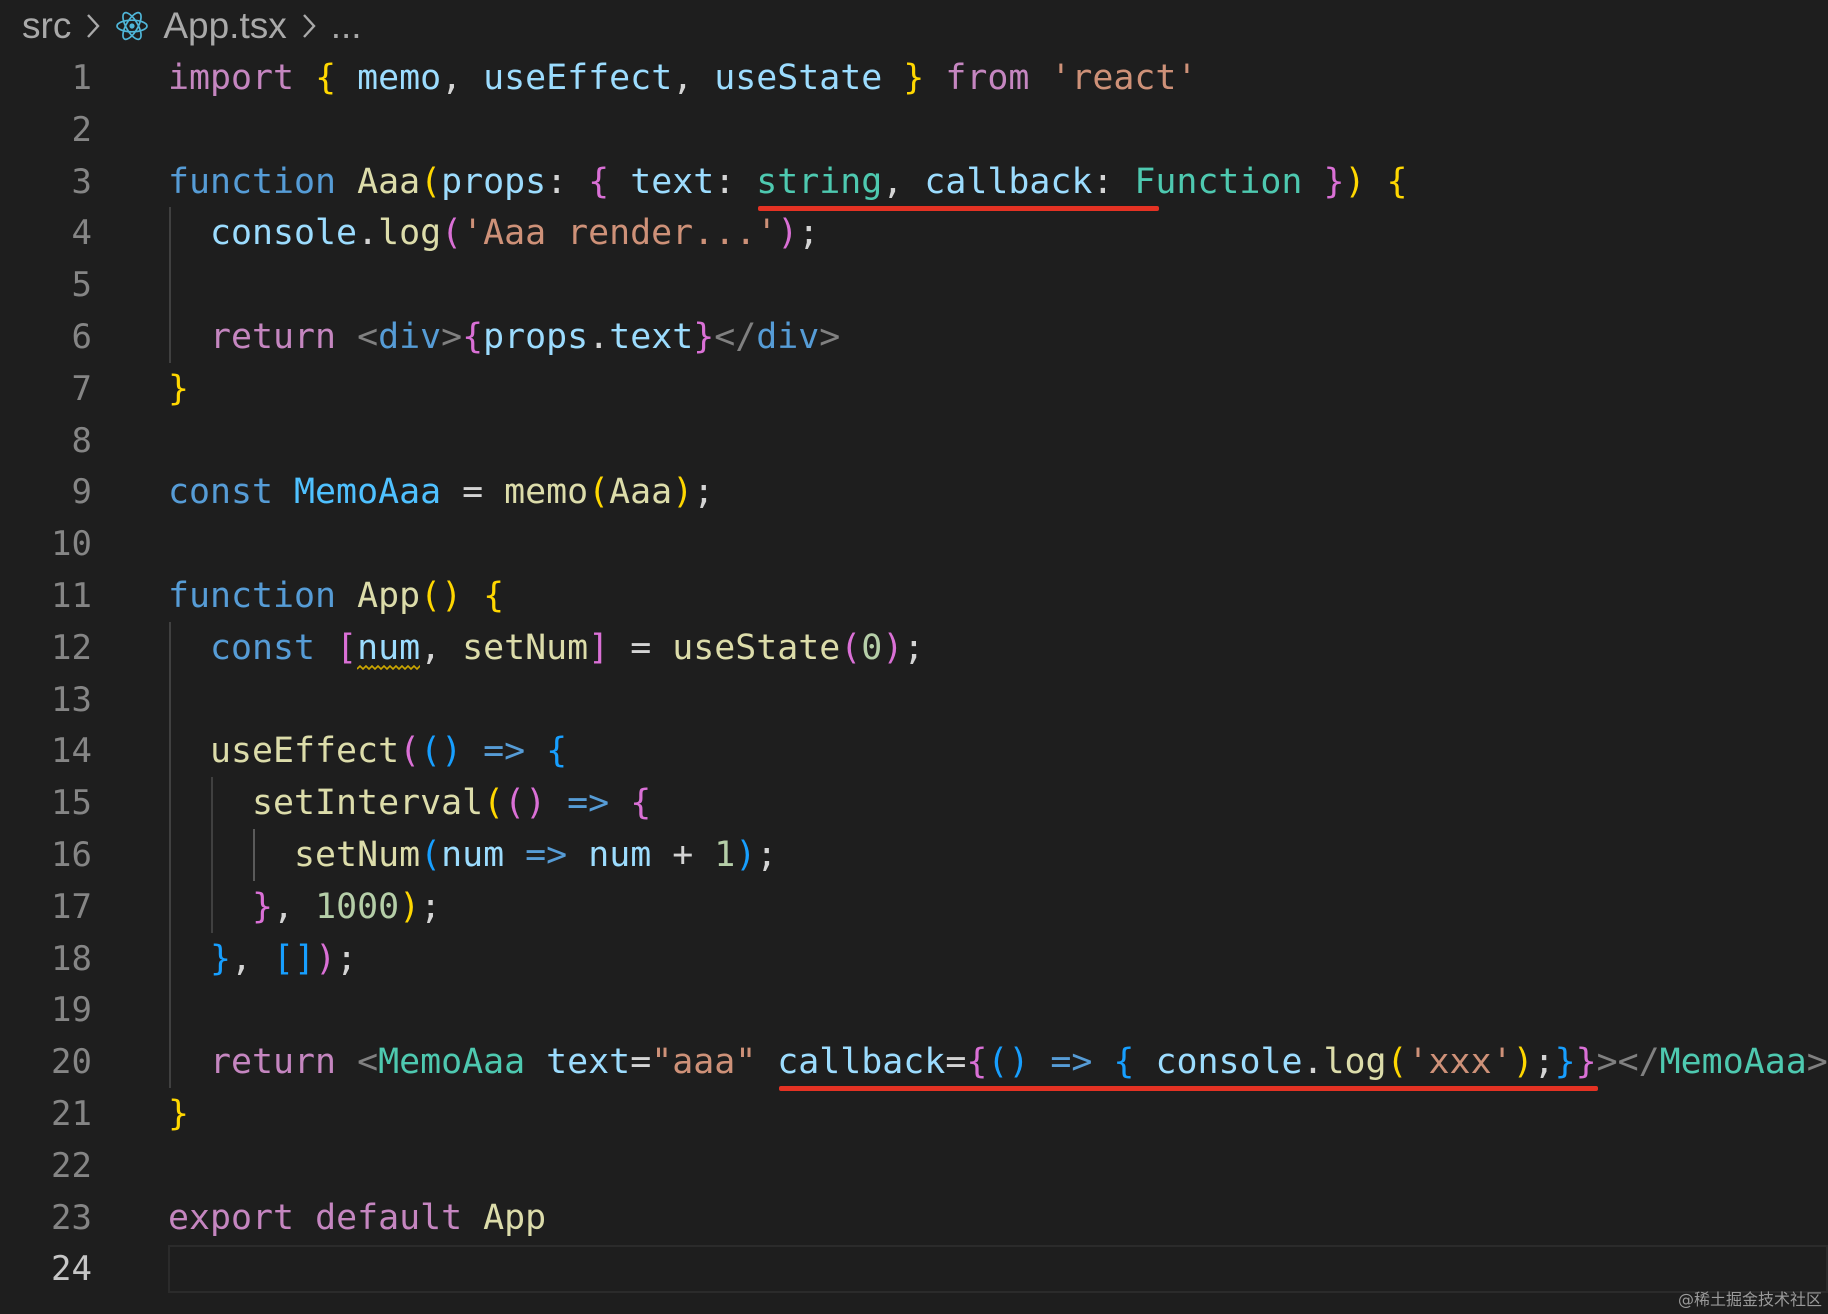 The height and width of the screenshot is (1314, 1828). What do you see at coordinates (914, 492) in the screenshot?
I see `code-line: 9 const MemoAaa = memo(Aaa);` at bounding box center [914, 492].